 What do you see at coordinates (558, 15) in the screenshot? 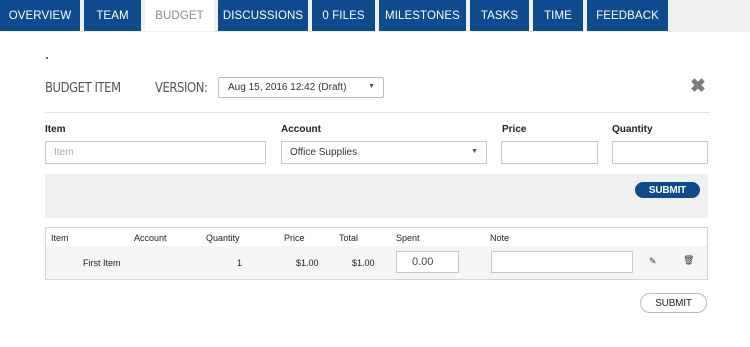
I see `tab-time: TIME` at bounding box center [558, 15].